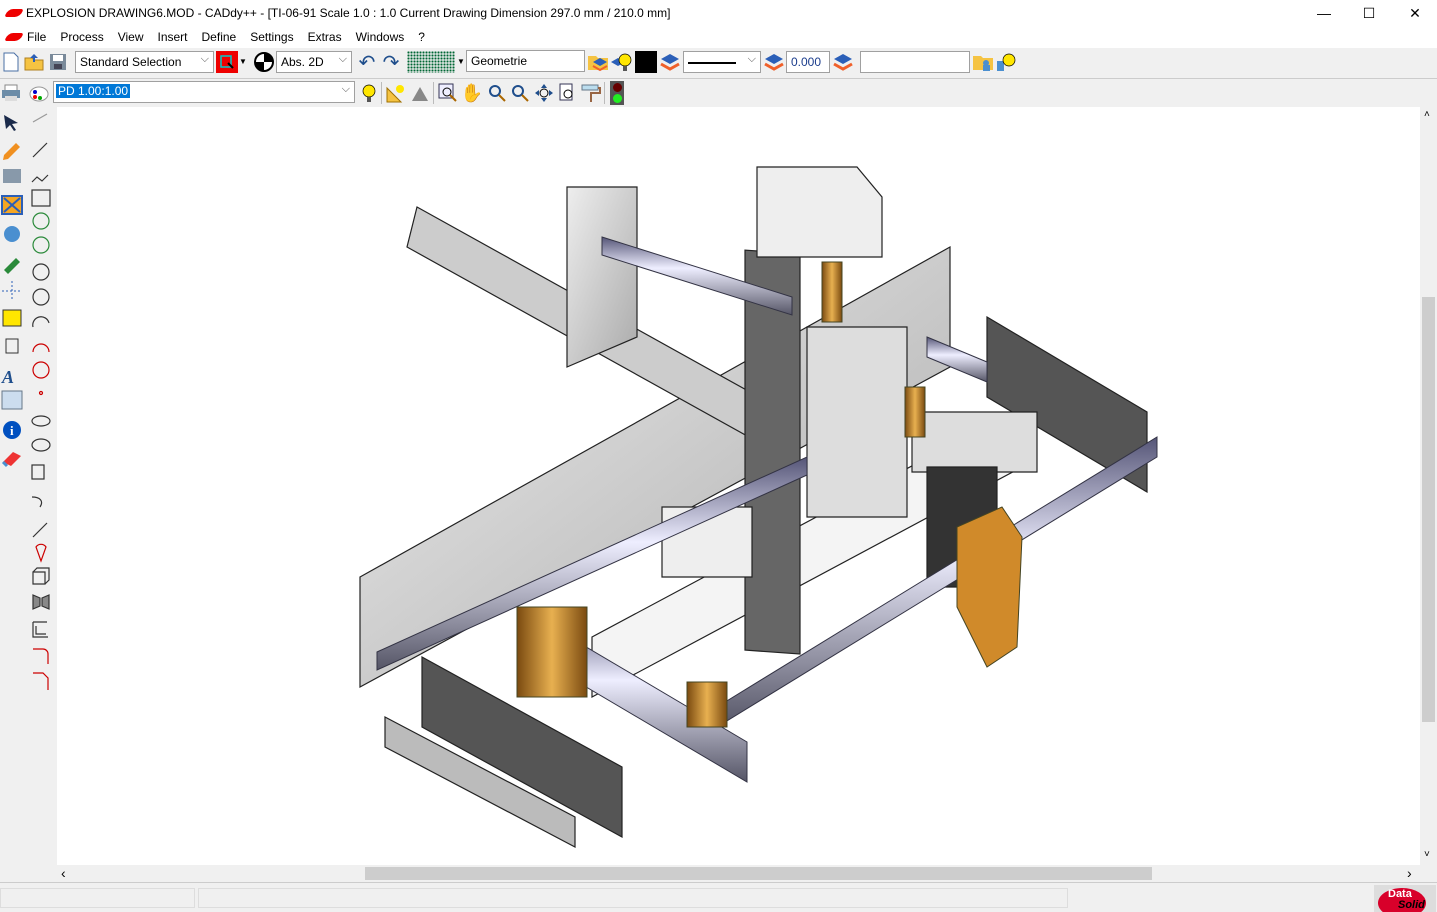  I want to click on status-bar: Data Solid, so click(718, 897).